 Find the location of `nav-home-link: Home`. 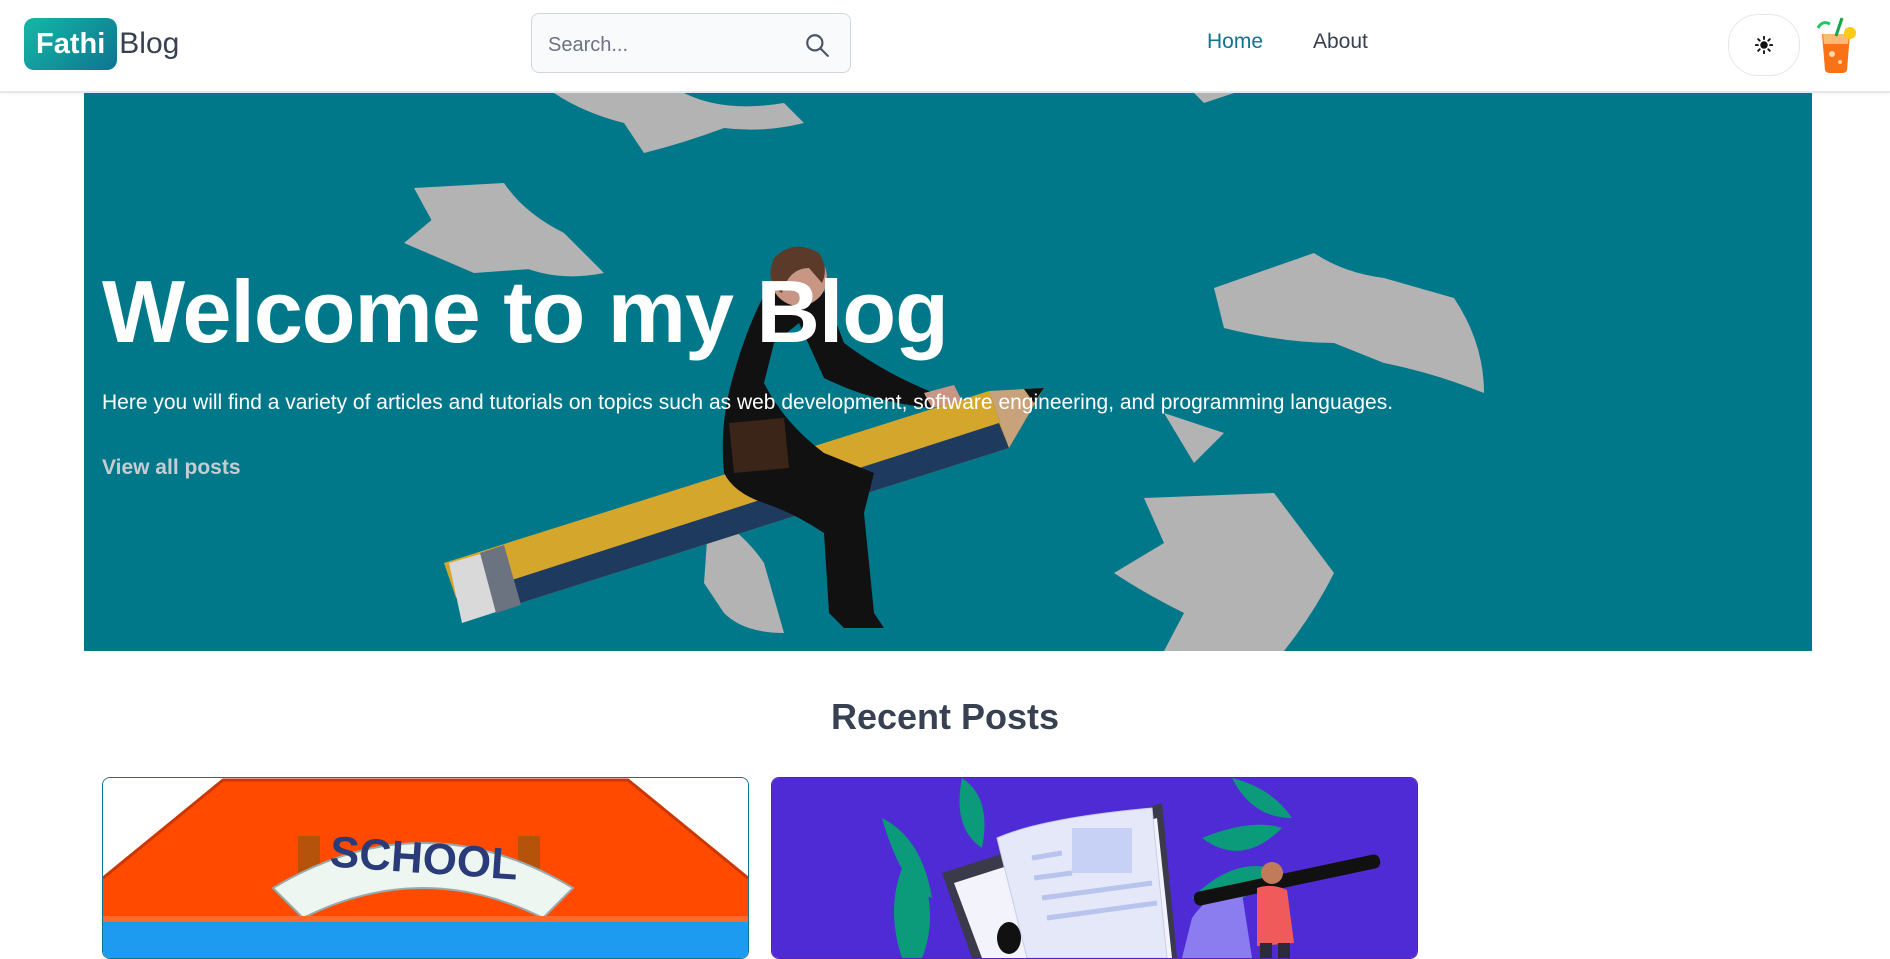

nav-home-link: Home is located at coordinates (1235, 42).